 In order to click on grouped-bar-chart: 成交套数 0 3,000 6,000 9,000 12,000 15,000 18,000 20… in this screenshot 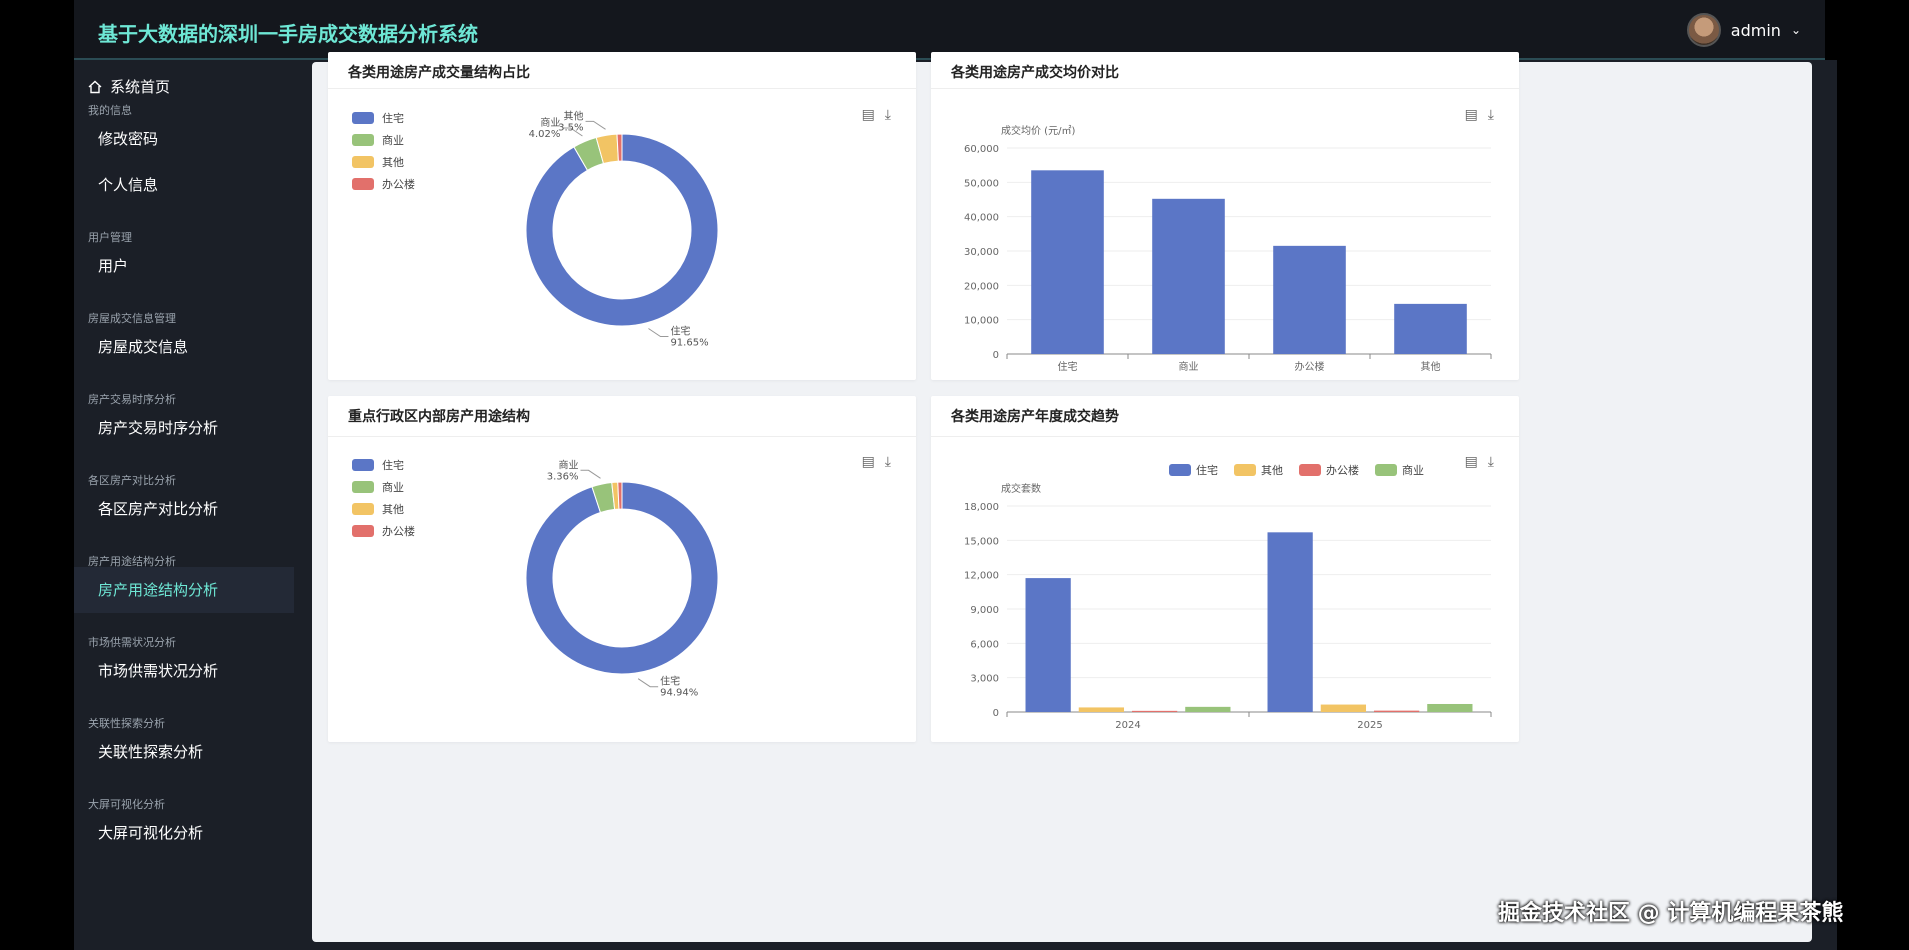, I will do `click(1228, 597)`.